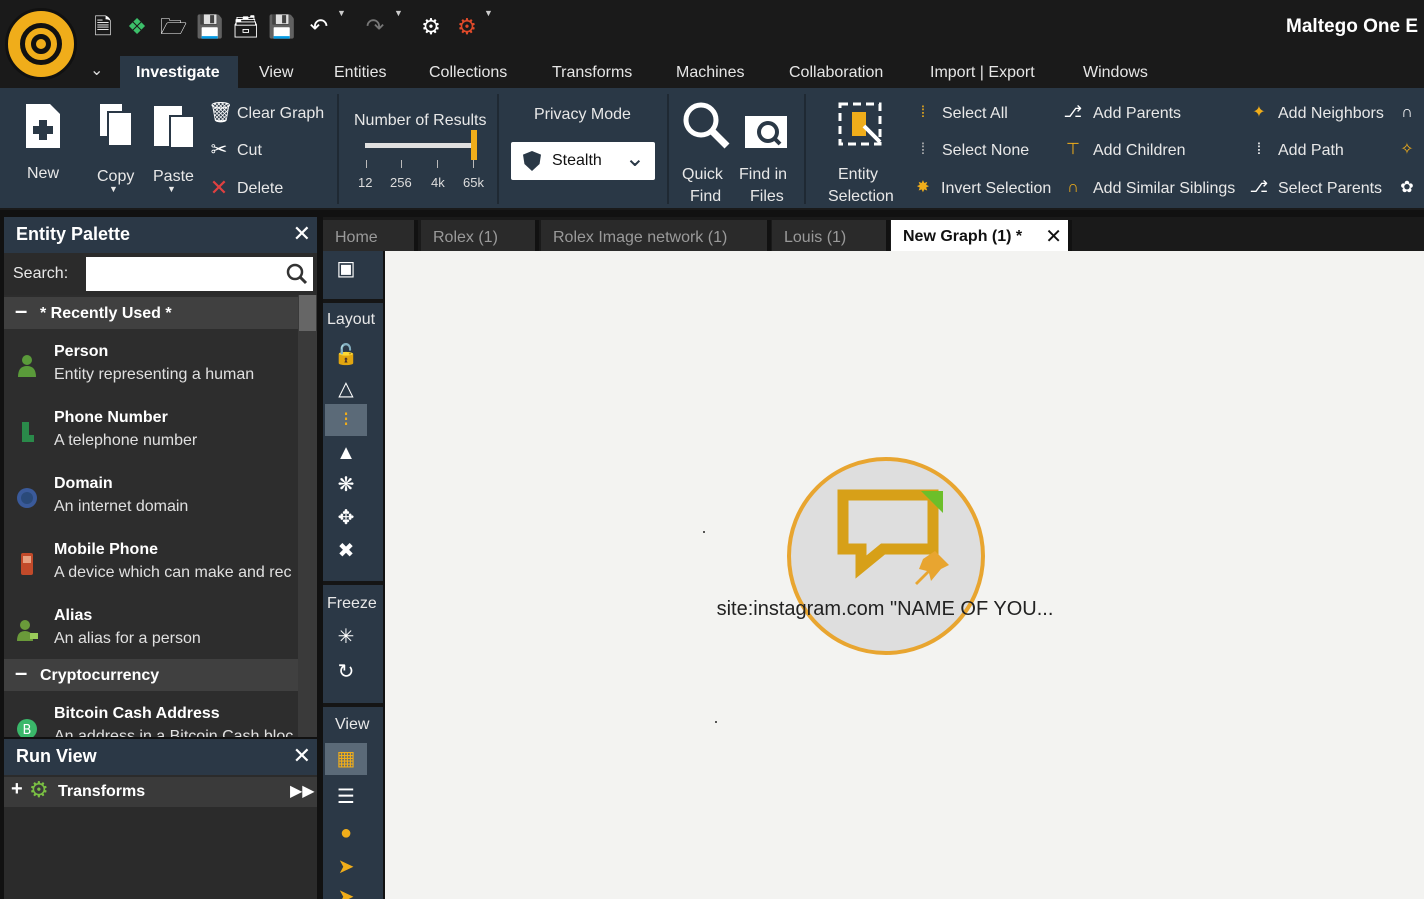 This screenshot has width=1424, height=899. I want to click on tab-collections: Collections, so click(468, 72).